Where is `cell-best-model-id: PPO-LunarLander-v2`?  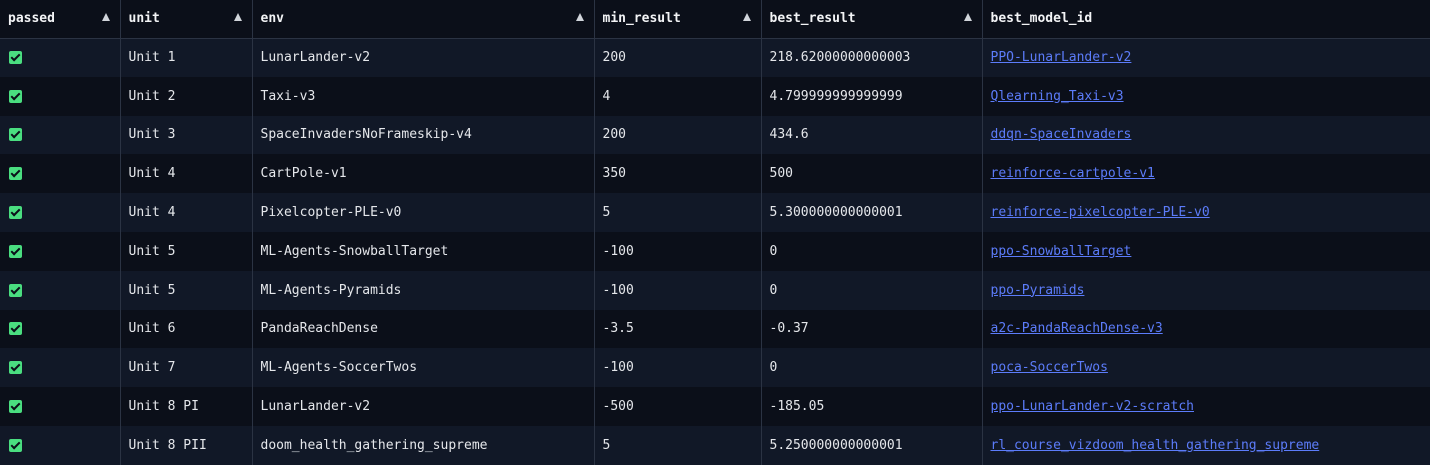 cell-best-model-id: PPO-LunarLander-v2 is located at coordinates (1206, 57).